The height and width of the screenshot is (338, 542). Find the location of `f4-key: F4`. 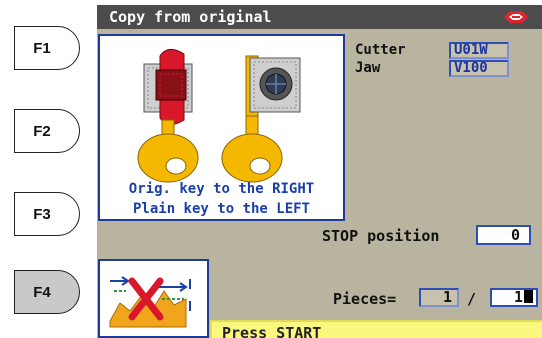

f4-key: F4 is located at coordinates (47, 292).